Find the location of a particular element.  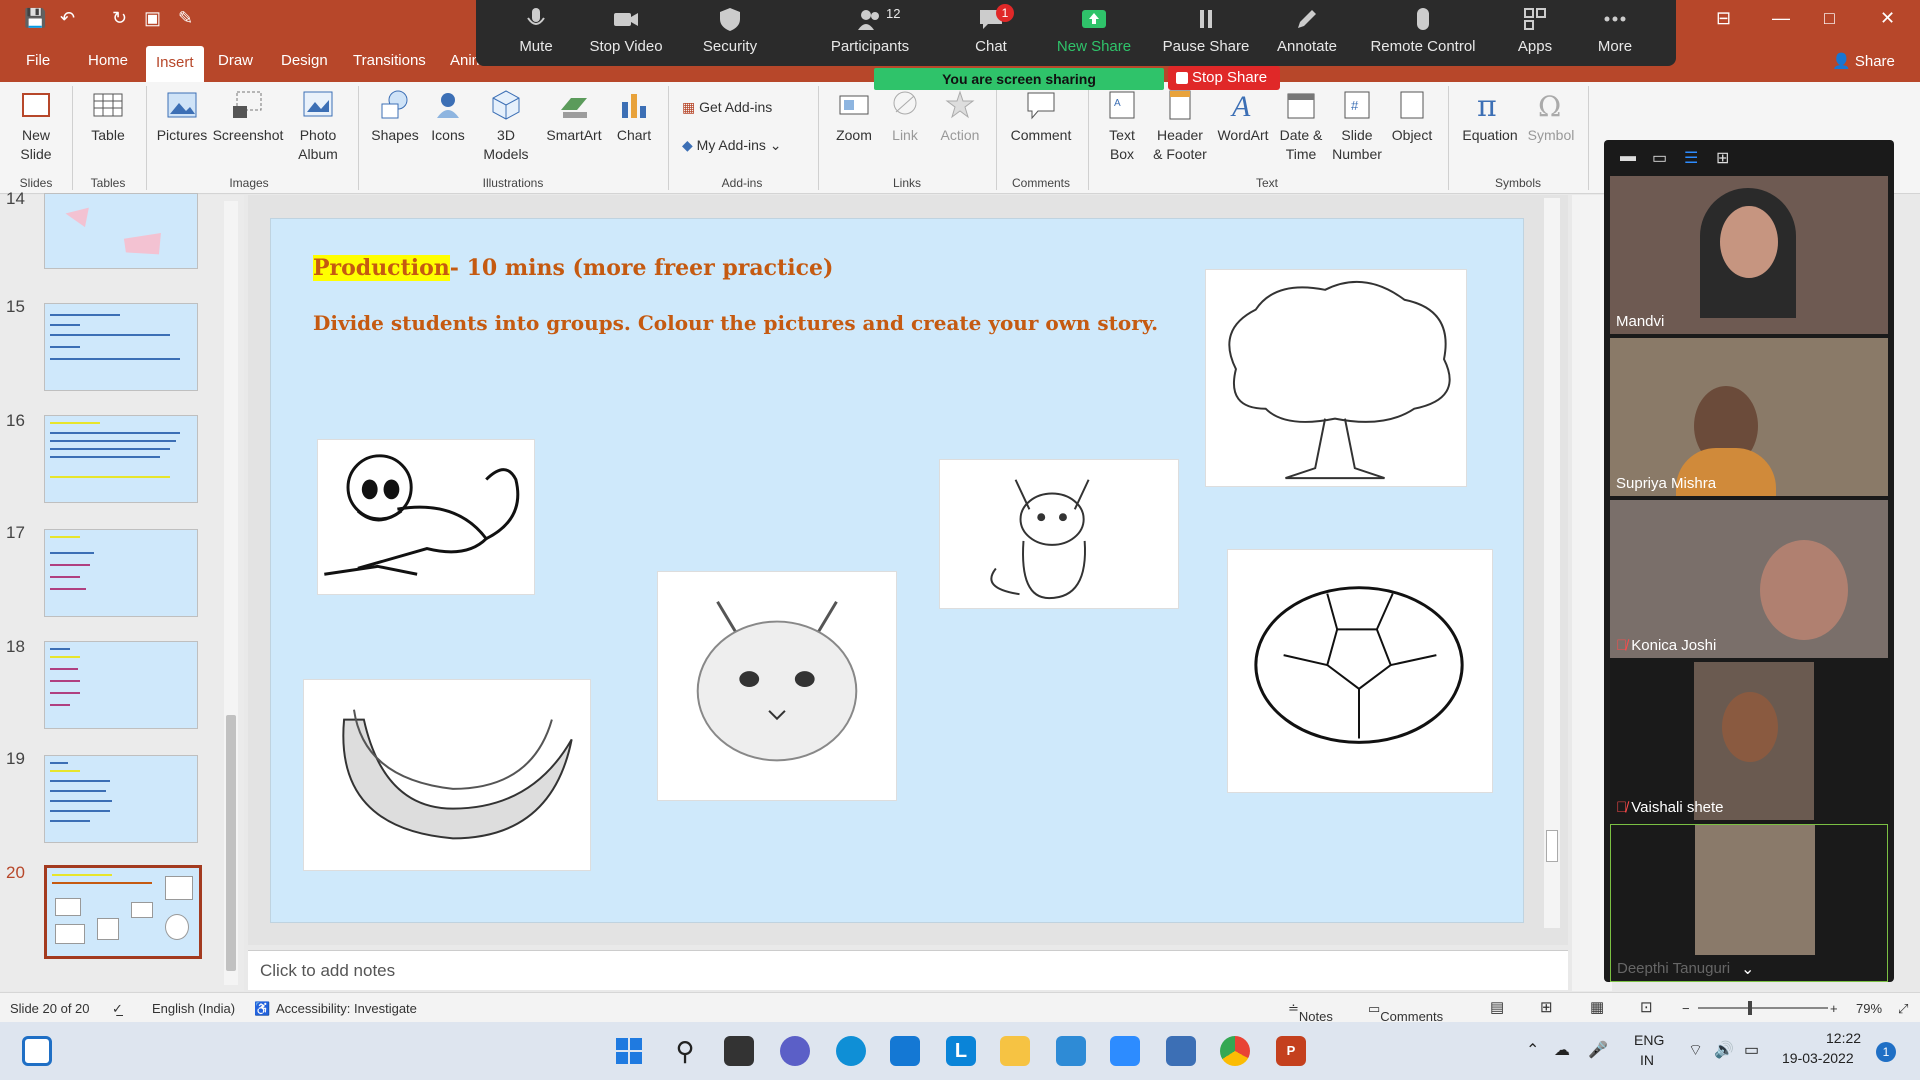

link-button: Link is located at coordinates (905, 116).